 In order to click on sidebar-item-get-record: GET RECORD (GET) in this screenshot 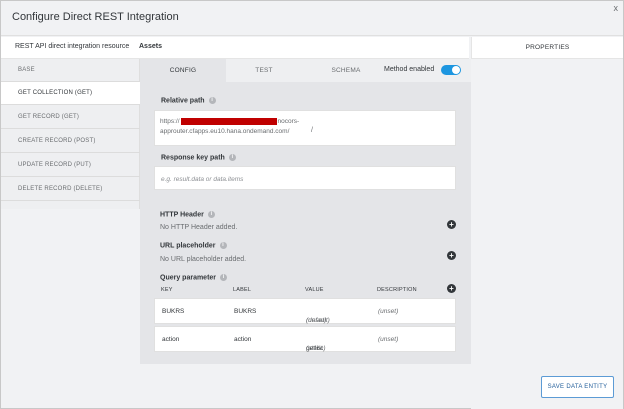, I will do `click(70, 117)`.